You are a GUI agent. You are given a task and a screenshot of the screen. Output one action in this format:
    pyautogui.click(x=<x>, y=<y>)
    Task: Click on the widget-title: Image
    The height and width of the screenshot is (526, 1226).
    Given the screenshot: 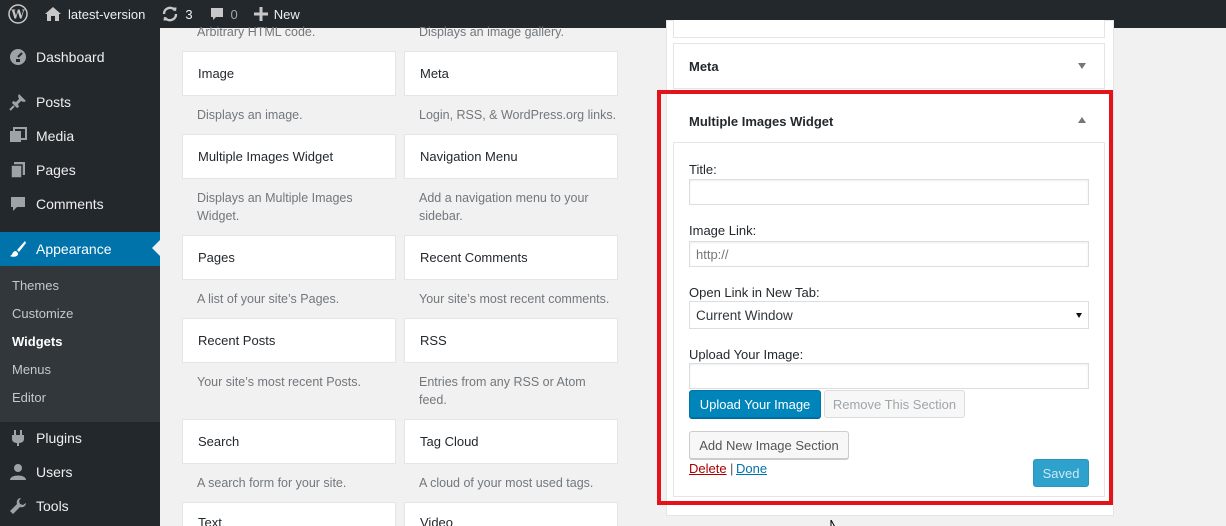 What is the action you would take?
    pyautogui.click(x=216, y=73)
    